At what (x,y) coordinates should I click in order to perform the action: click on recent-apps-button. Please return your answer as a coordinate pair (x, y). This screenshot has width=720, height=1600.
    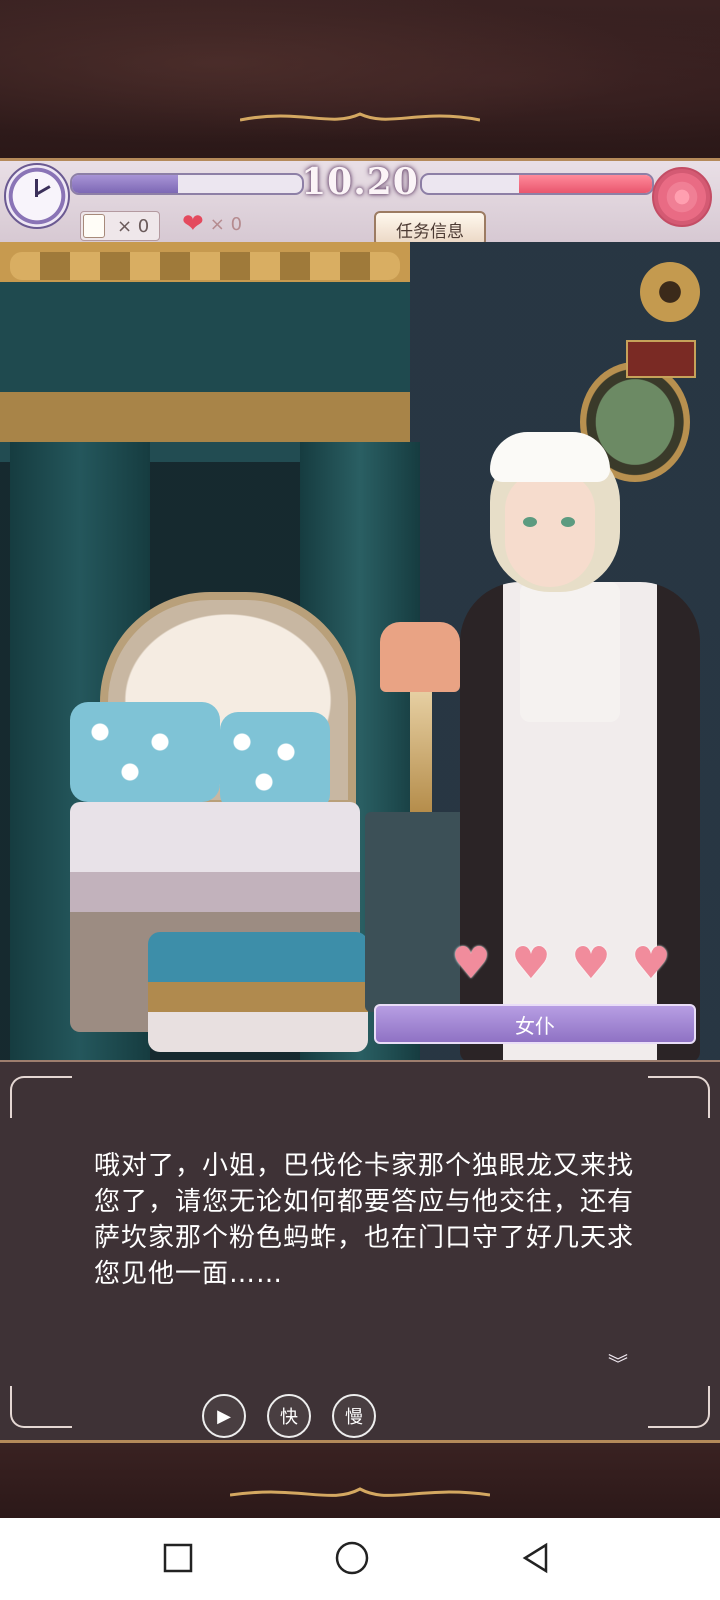
    Looking at the image, I should click on (178, 1558).